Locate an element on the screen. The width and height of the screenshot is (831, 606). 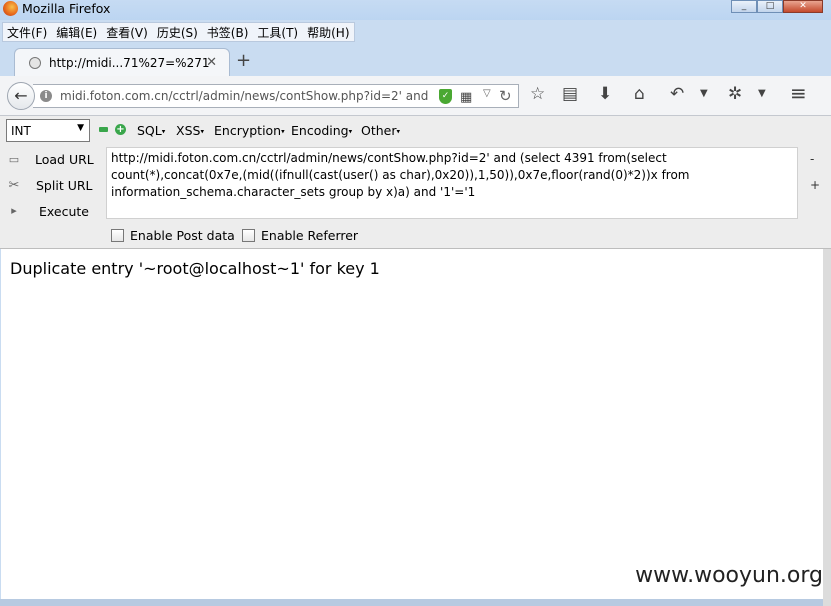
load-url-button: Load URL is located at coordinates (64, 159).